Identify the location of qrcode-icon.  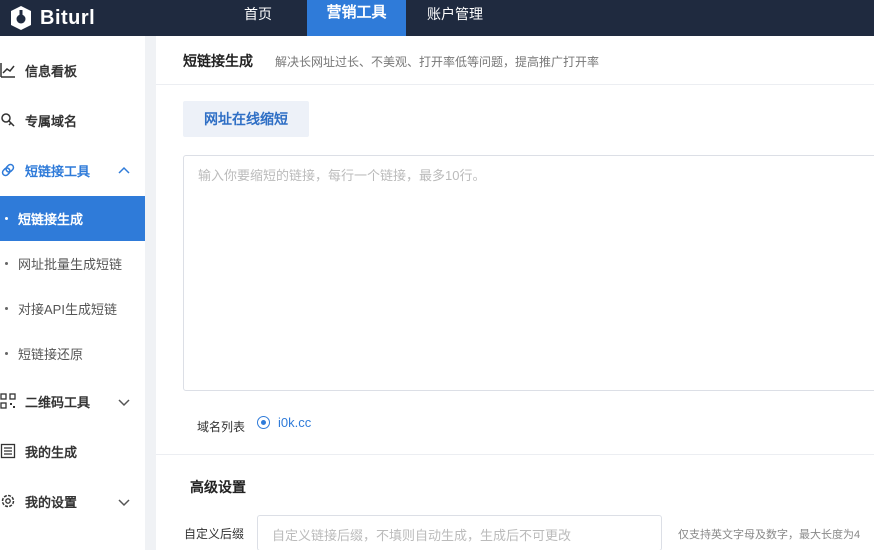
(8, 401).